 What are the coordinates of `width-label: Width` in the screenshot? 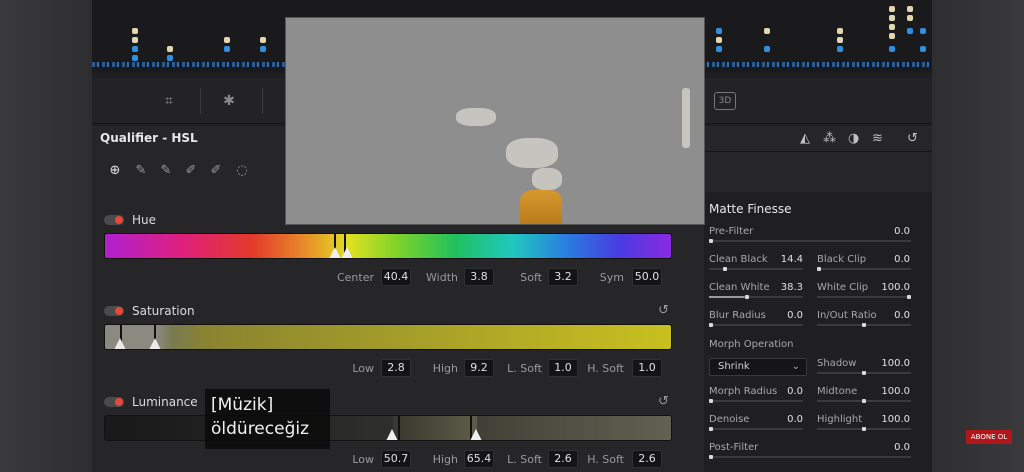 It's located at (442, 277).